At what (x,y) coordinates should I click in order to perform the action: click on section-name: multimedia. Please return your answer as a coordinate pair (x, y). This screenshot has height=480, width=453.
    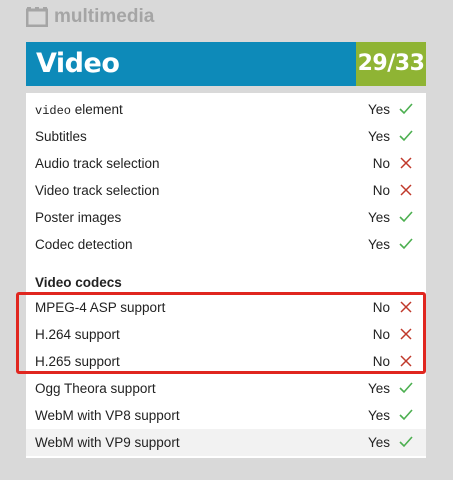
    Looking at the image, I should click on (104, 16).